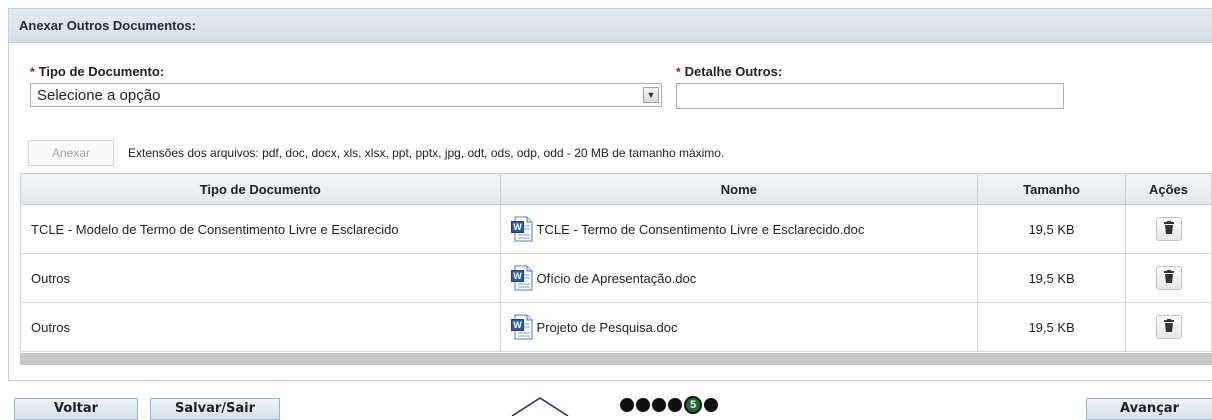  What do you see at coordinates (101, 71) in the screenshot?
I see `tipo-documento-label-text: Tipo de Documento:` at bounding box center [101, 71].